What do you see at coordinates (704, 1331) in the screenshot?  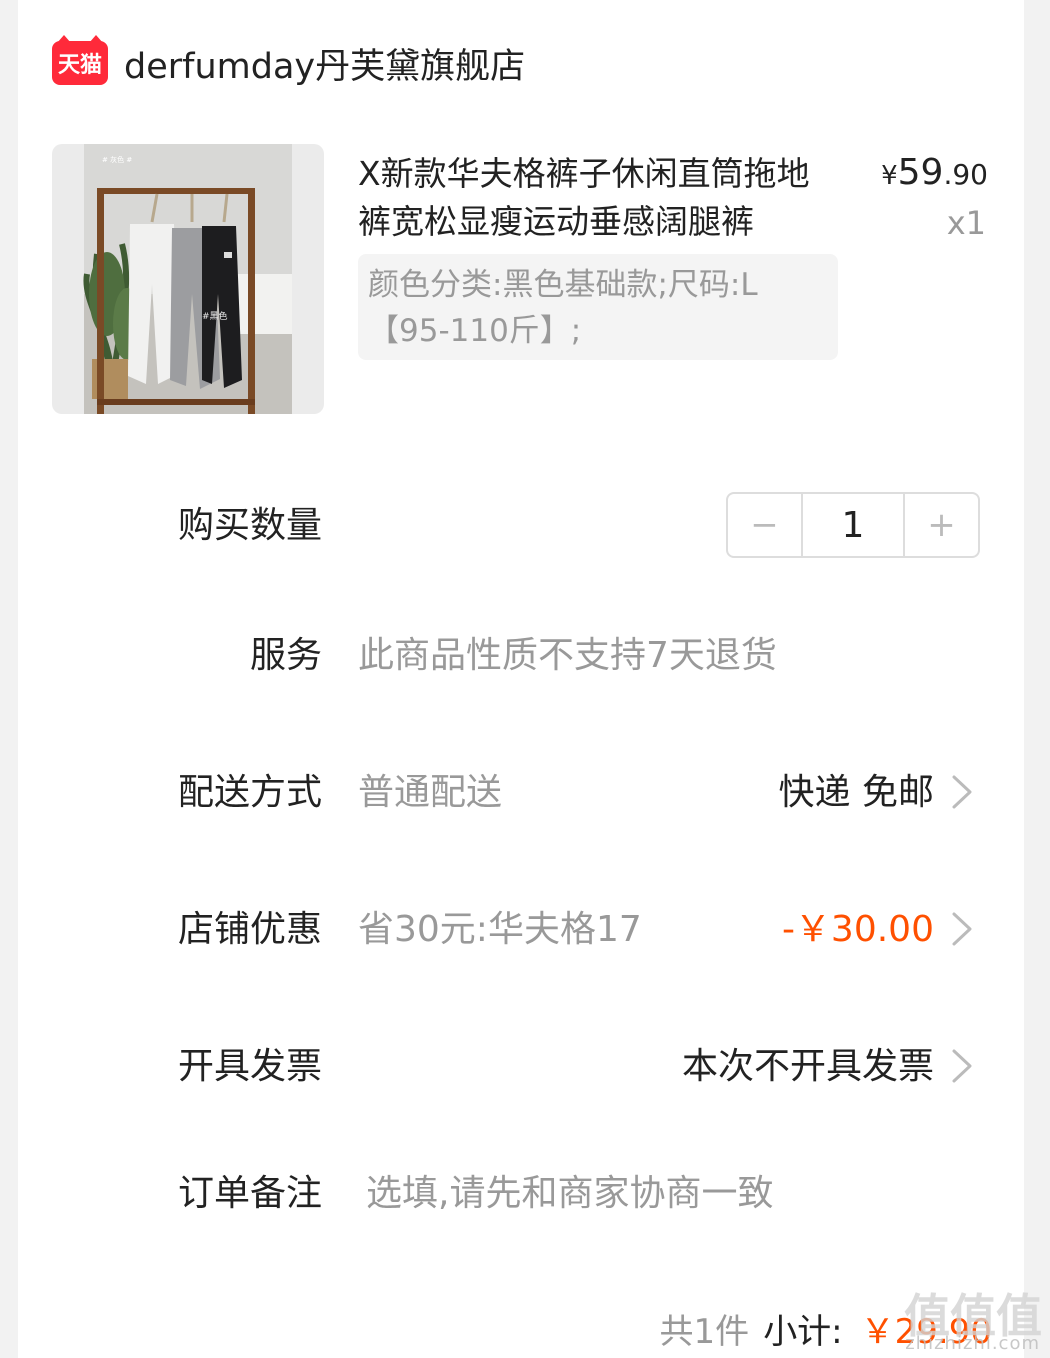 I see `item-count: 共1件` at bounding box center [704, 1331].